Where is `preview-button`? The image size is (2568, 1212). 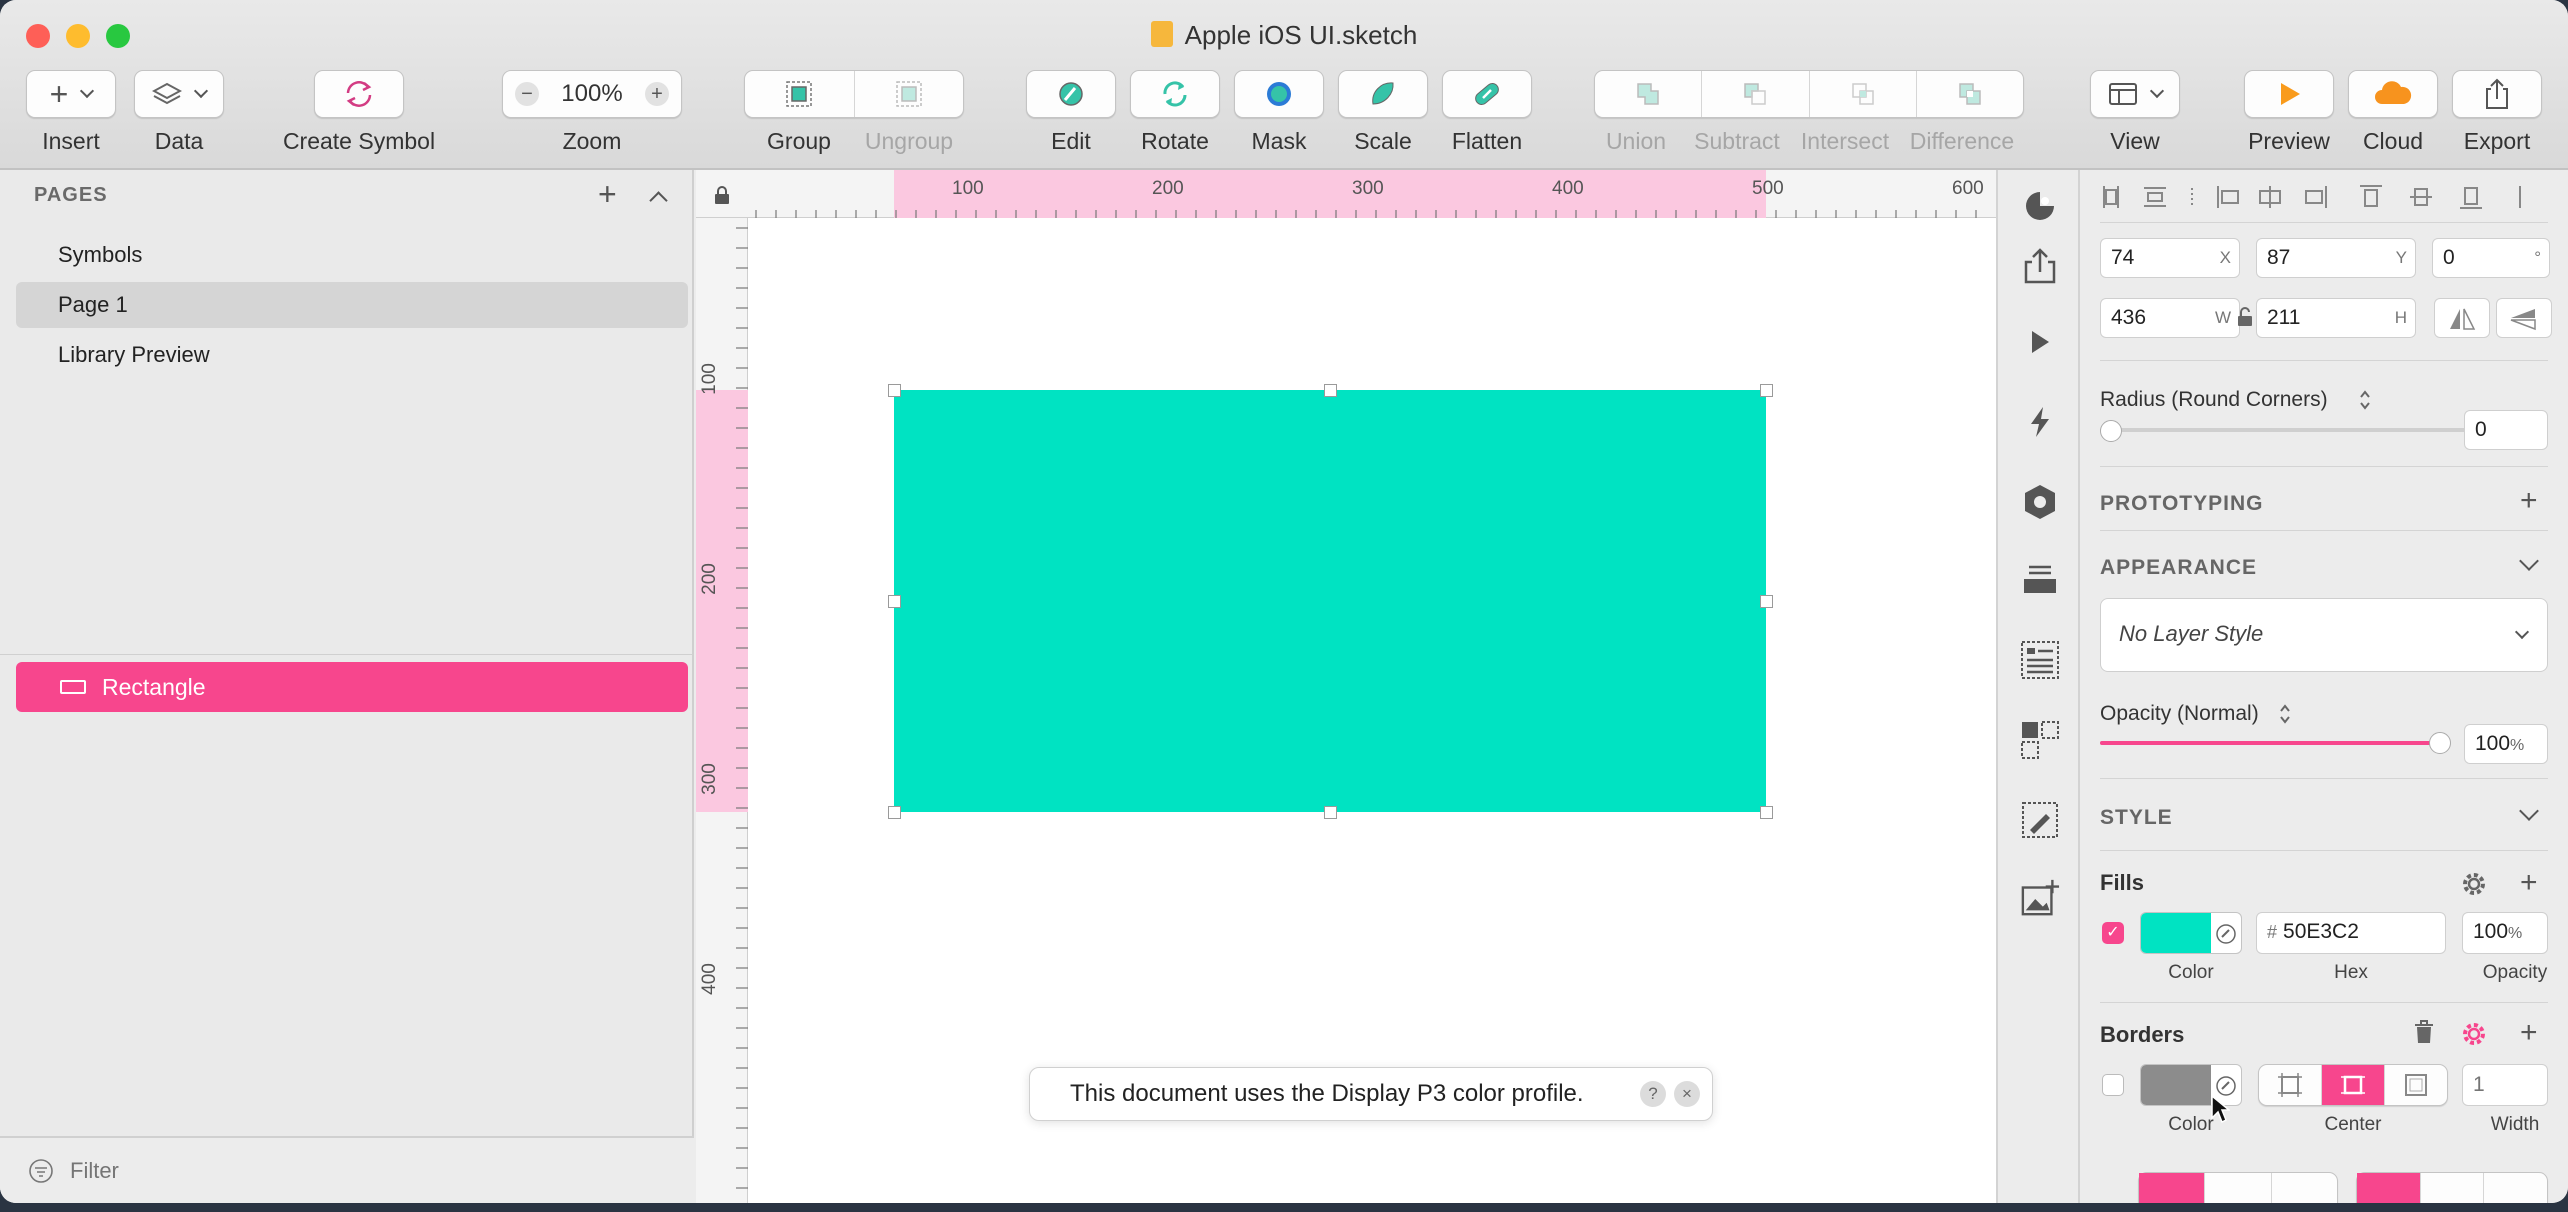 preview-button is located at coordinates (2289, 94).